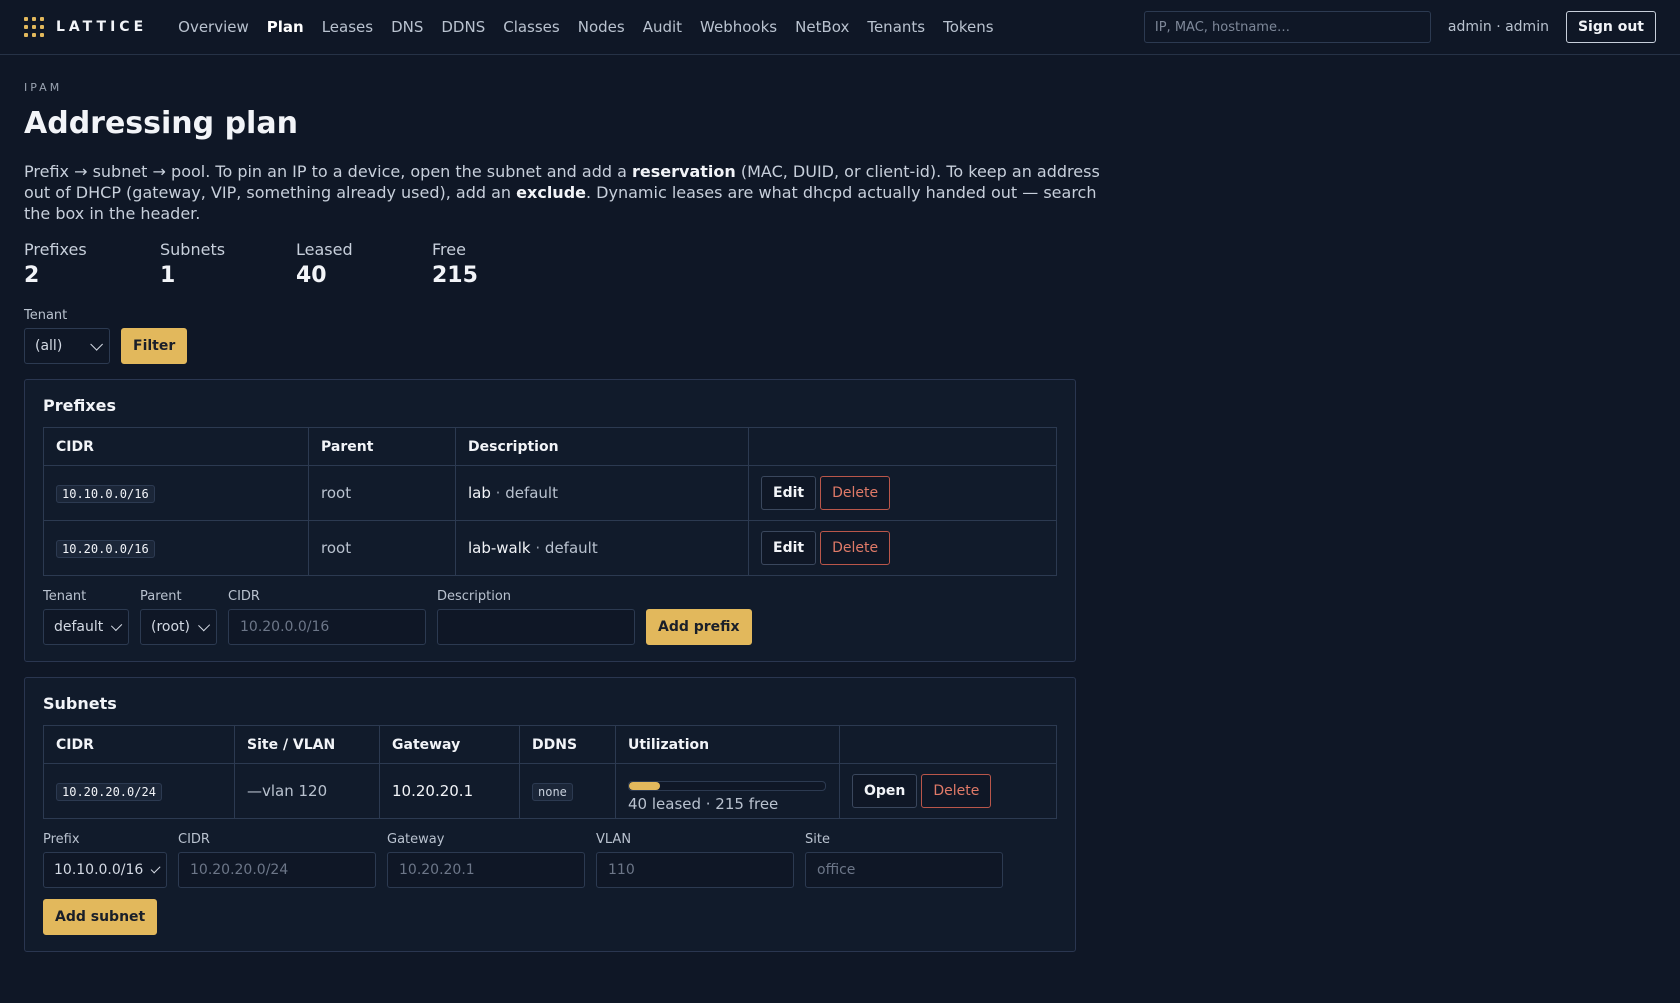  I want to click on vlan-input, so click(695, 870).